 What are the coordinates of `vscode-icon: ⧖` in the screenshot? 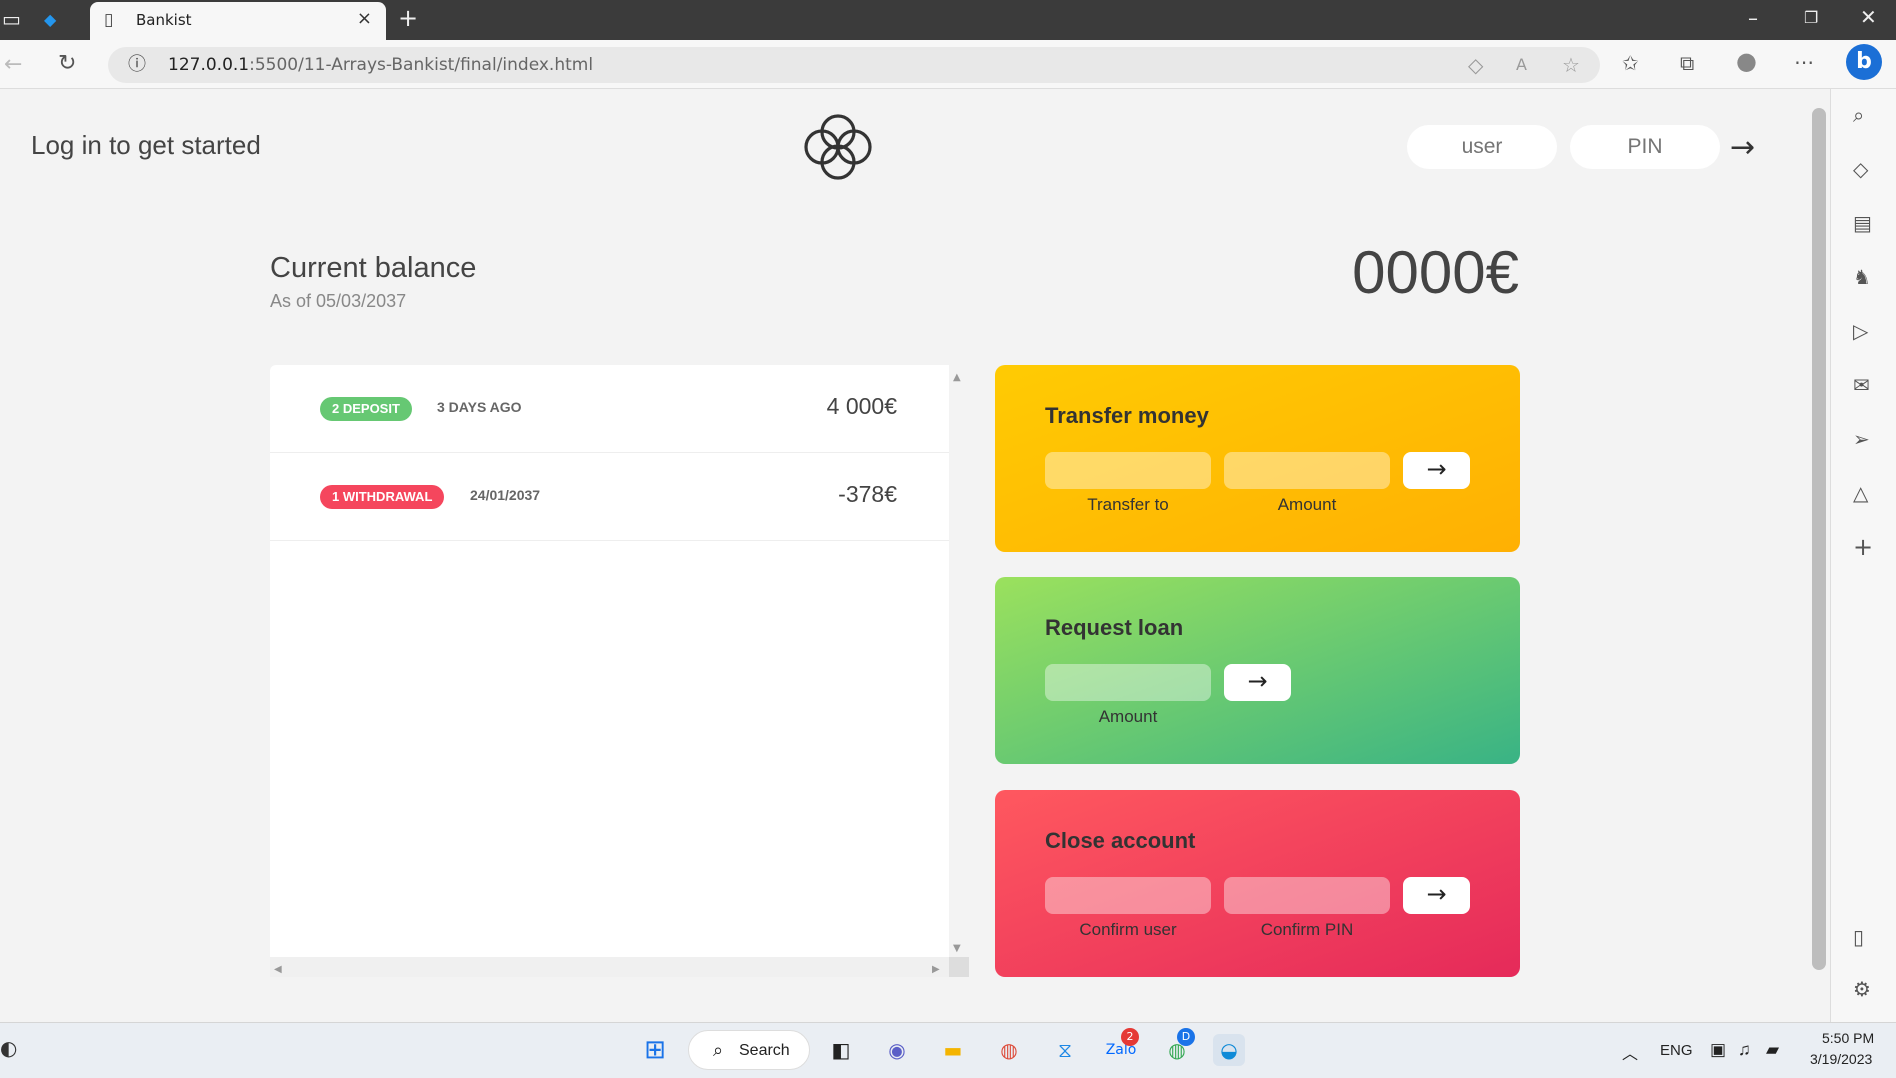 It's located at (1065, 1050).